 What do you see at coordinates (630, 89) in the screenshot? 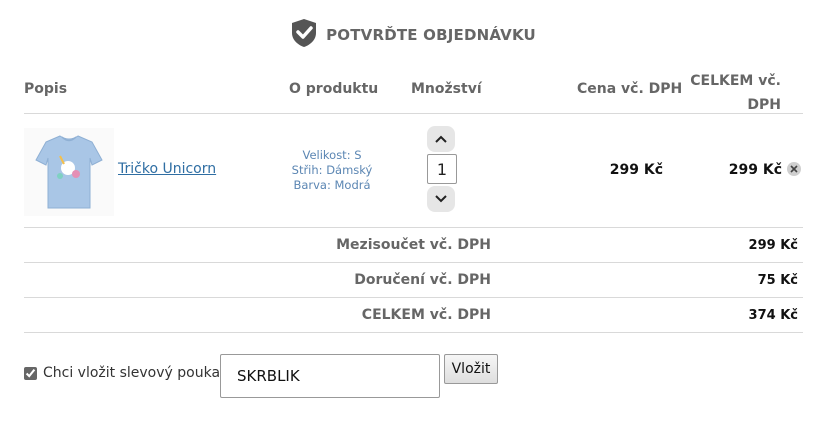
I see `col-header-cena: Cena vč. DPH` at bounding box center [630, 89].